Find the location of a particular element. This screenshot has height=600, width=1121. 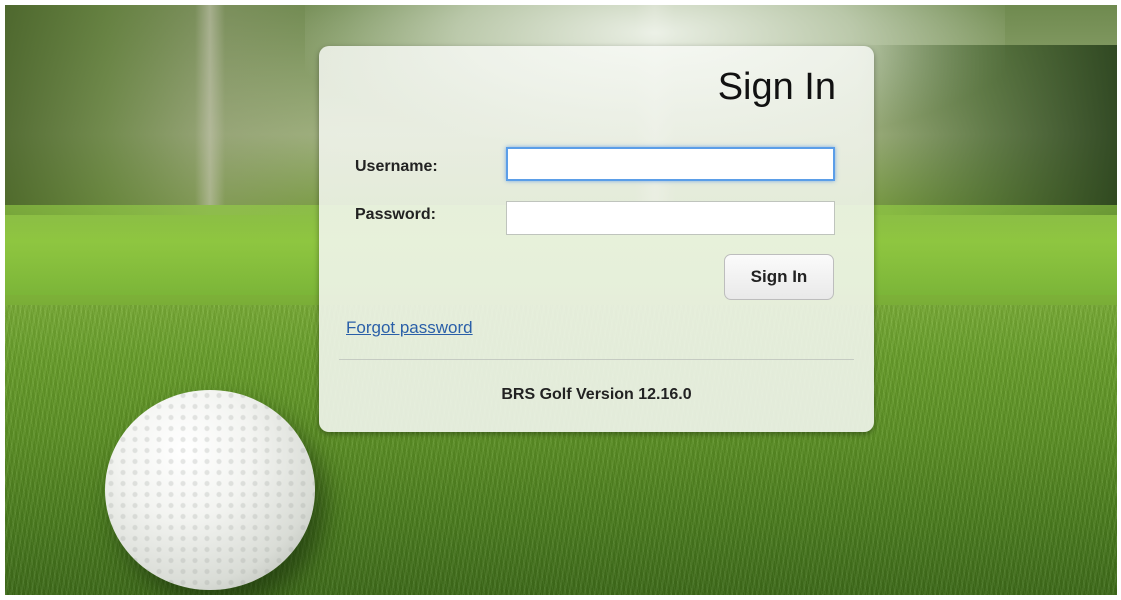

page-title: Sign In is located at coordinates (776, 87).